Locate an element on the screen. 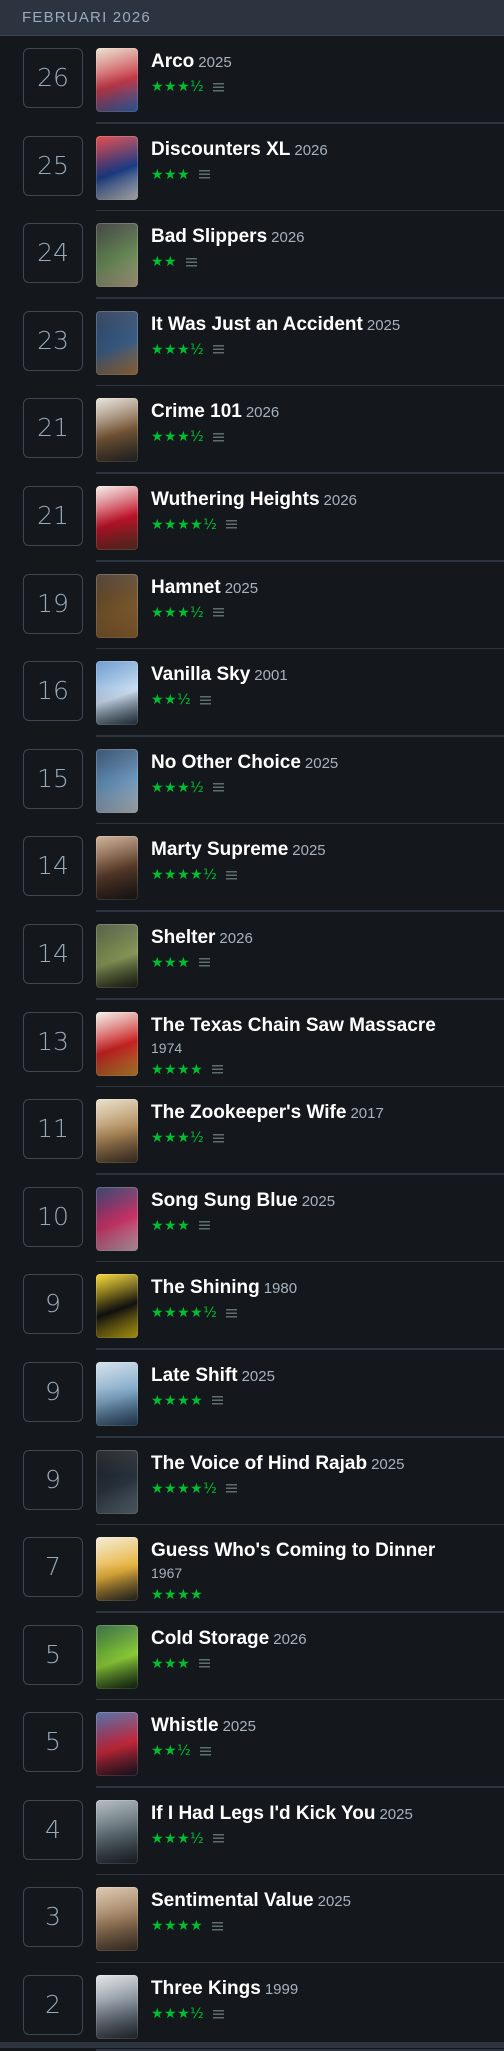 The width and height of the screenshot is (504, 2051). film-title: Bad Slippers is located at coordinates (209, 236).